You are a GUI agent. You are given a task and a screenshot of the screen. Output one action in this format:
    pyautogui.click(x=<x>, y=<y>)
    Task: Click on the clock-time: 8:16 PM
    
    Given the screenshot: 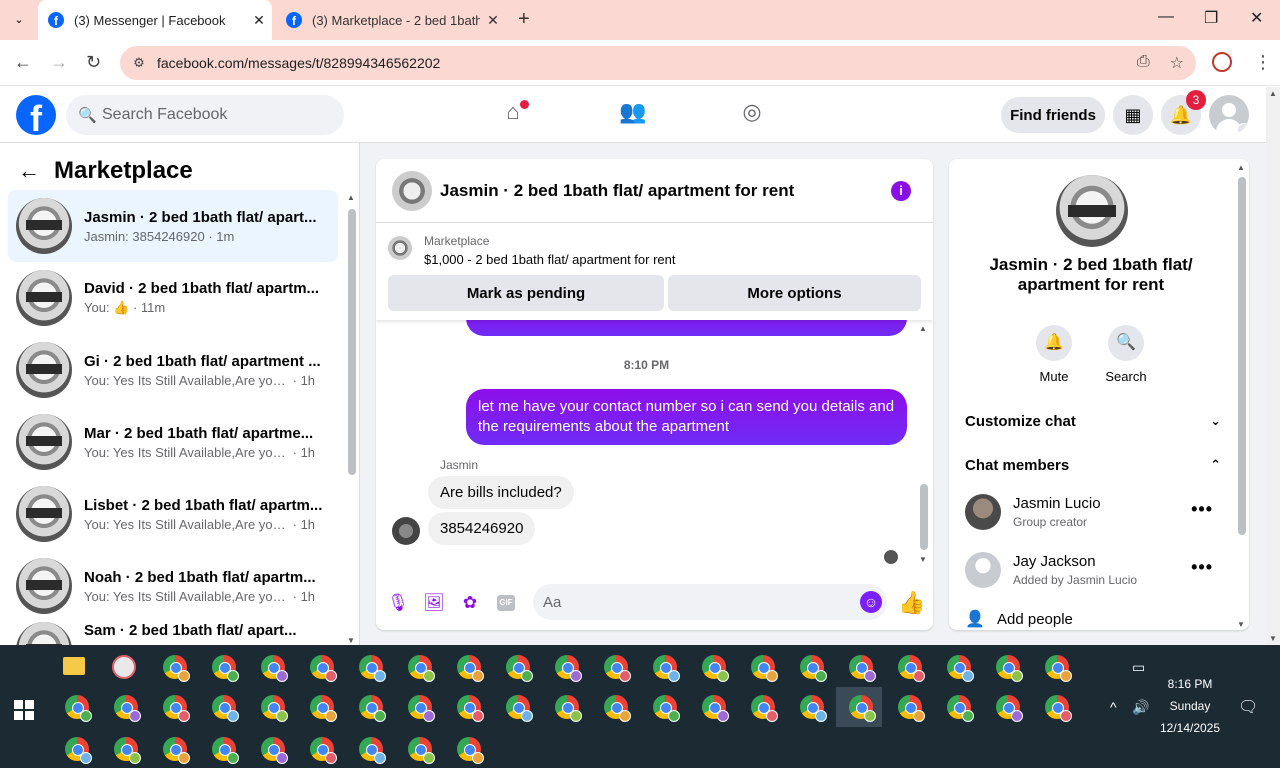 What is the action you would take?
    pyautogui.click(x=1190, y=684)
    